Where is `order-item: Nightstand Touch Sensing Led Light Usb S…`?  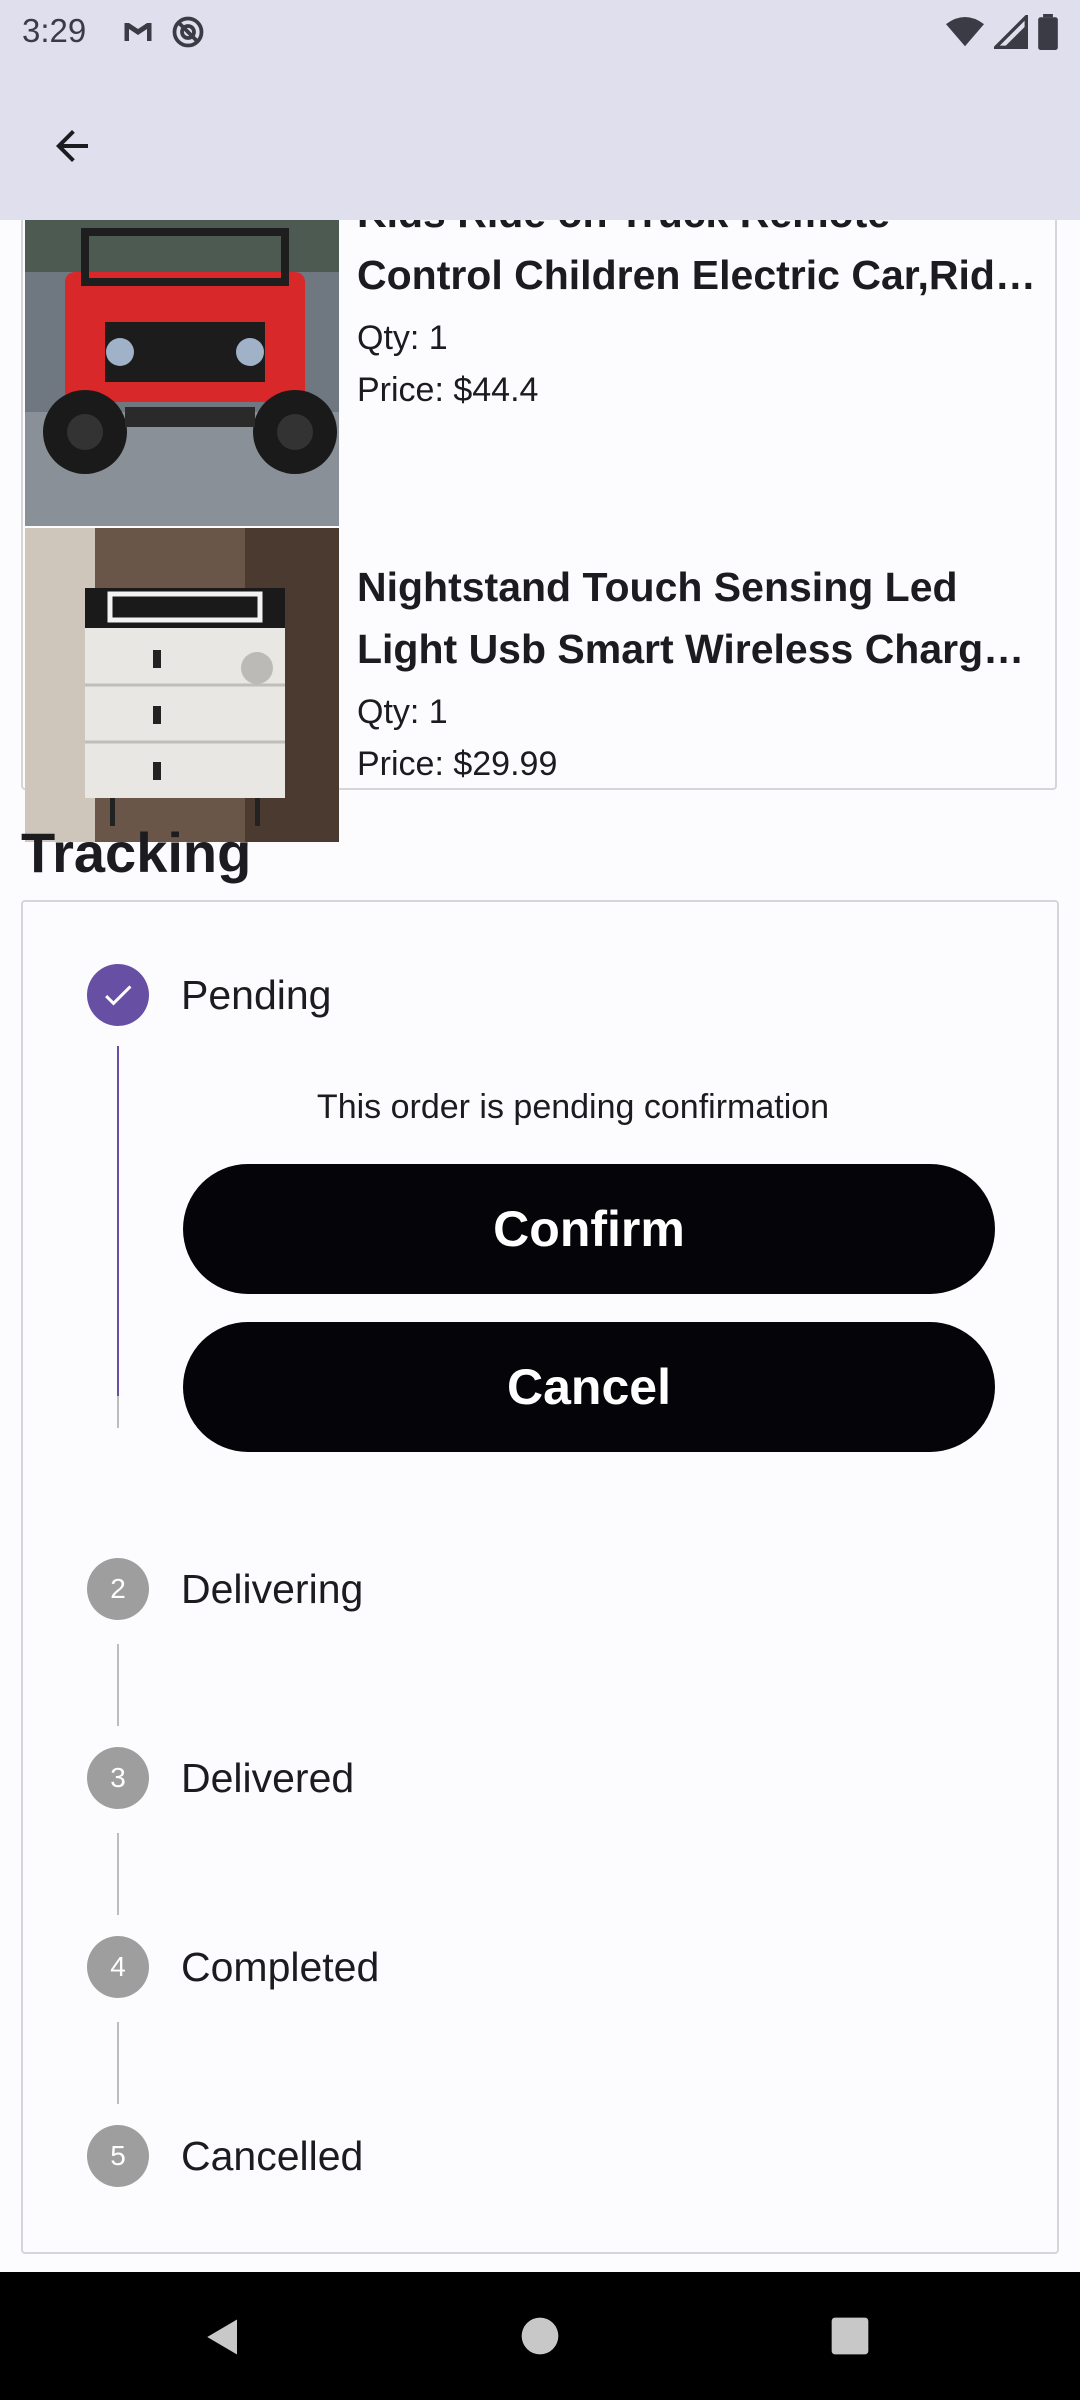
order-item: Nightstand Touch Sensing Led Light Usb S… is located at coordinates (540, 685).